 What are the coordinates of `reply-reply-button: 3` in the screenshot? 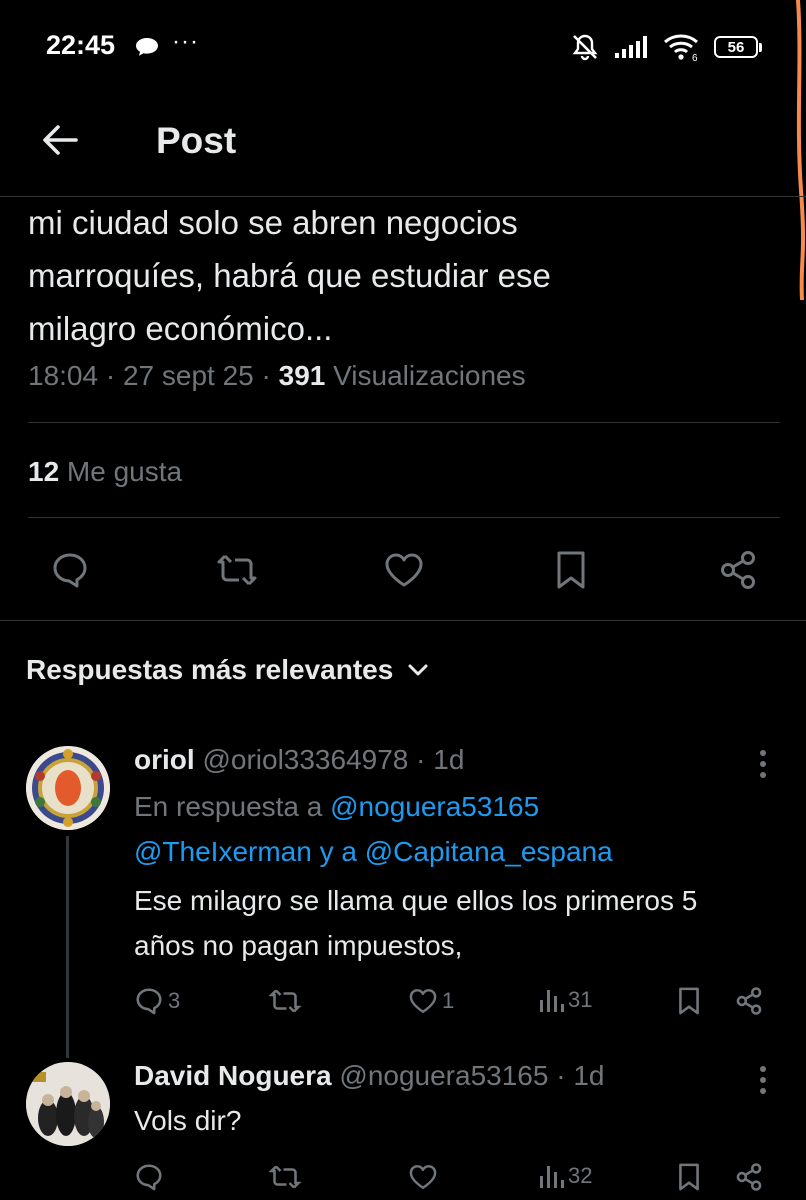 It's located at (157, 1001).